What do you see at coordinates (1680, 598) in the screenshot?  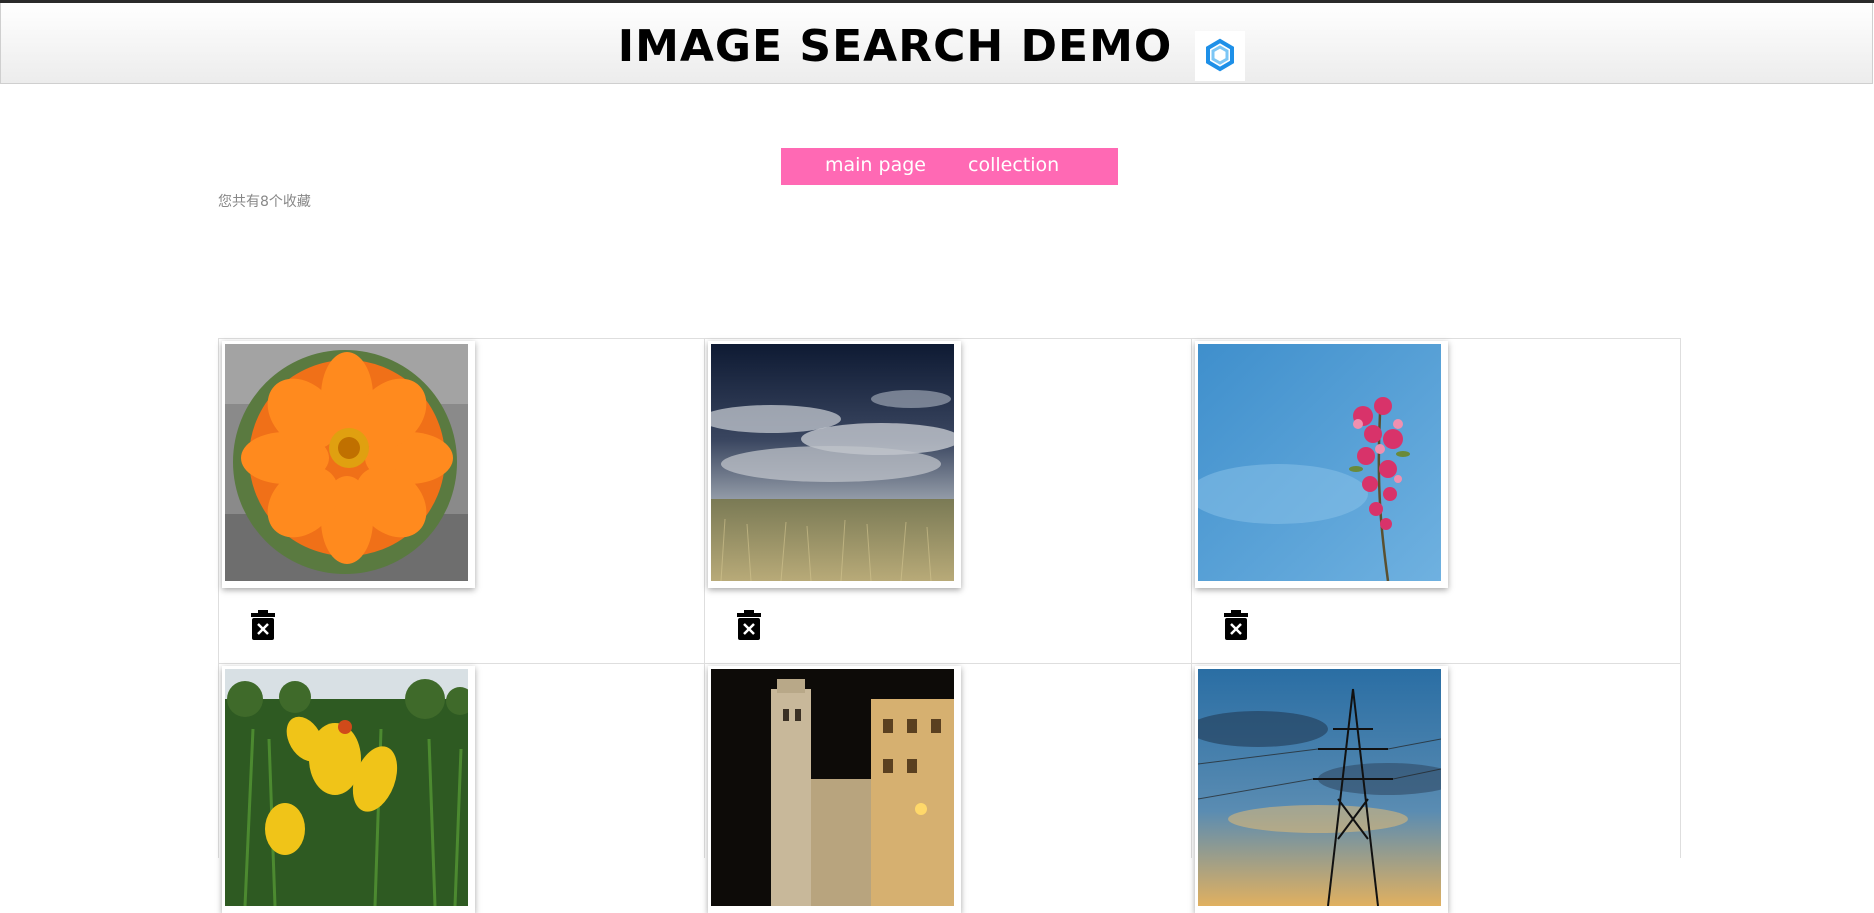 I see `grid-line` at bounding box center [1680, 598].